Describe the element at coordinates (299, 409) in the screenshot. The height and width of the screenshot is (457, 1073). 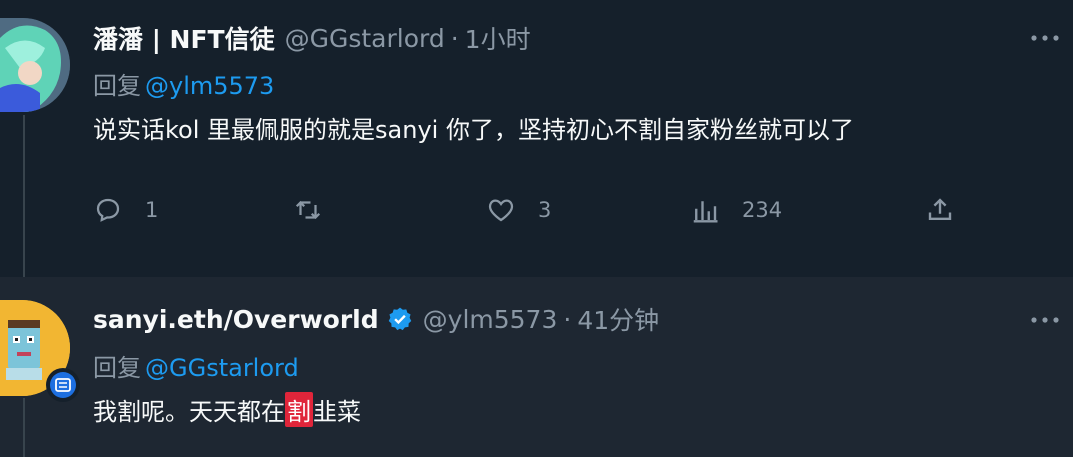
I see `highlighted-character: 割` at that location.